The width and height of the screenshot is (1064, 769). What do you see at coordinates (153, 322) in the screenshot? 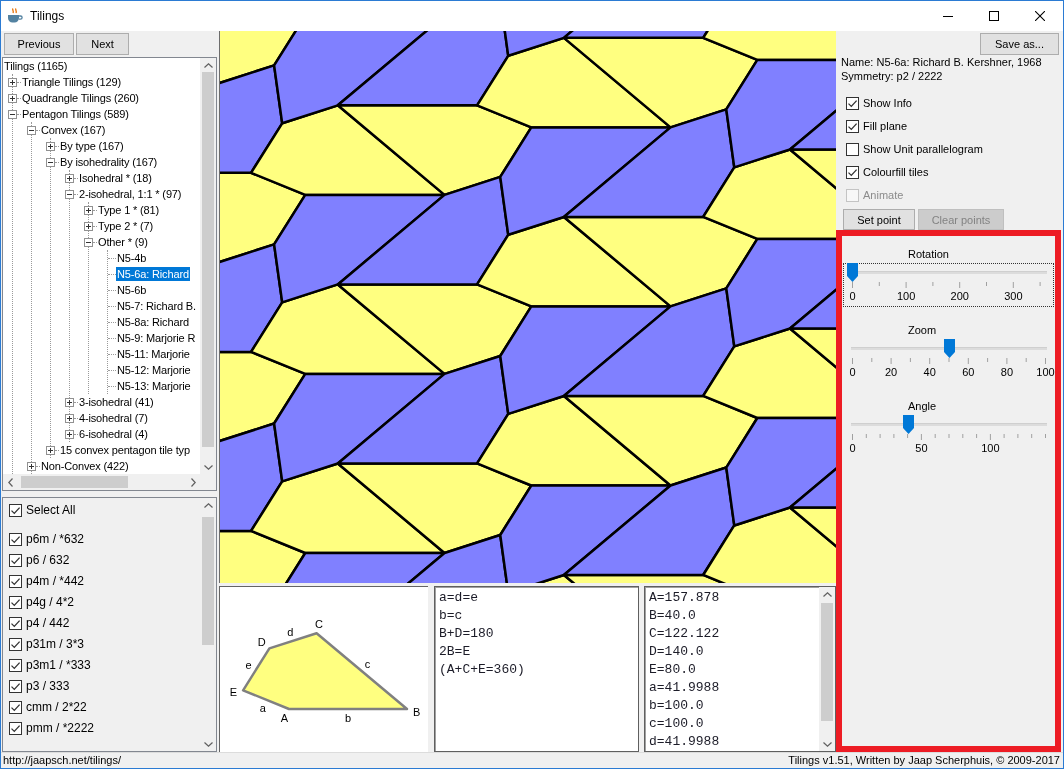
I see `tree-item: N5-8a: Richard` at bounding box center [153, 322].